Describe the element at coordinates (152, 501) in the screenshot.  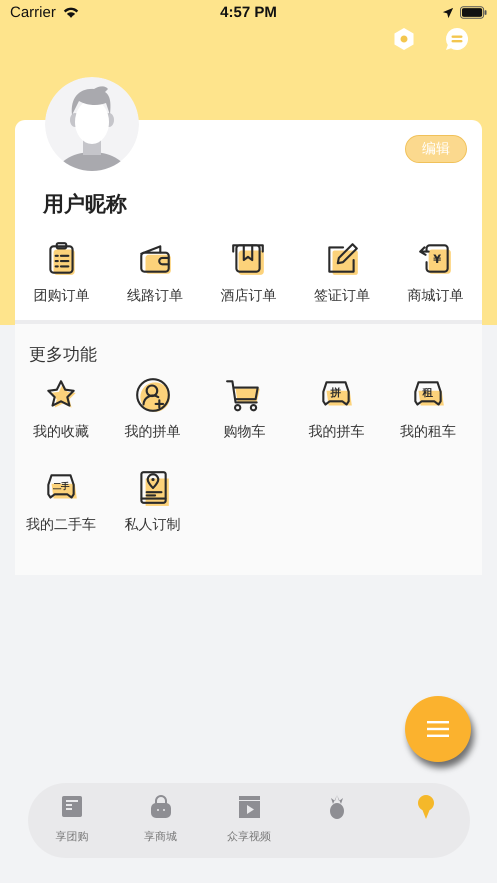
I see `feature-item: 私人订制` at that location.